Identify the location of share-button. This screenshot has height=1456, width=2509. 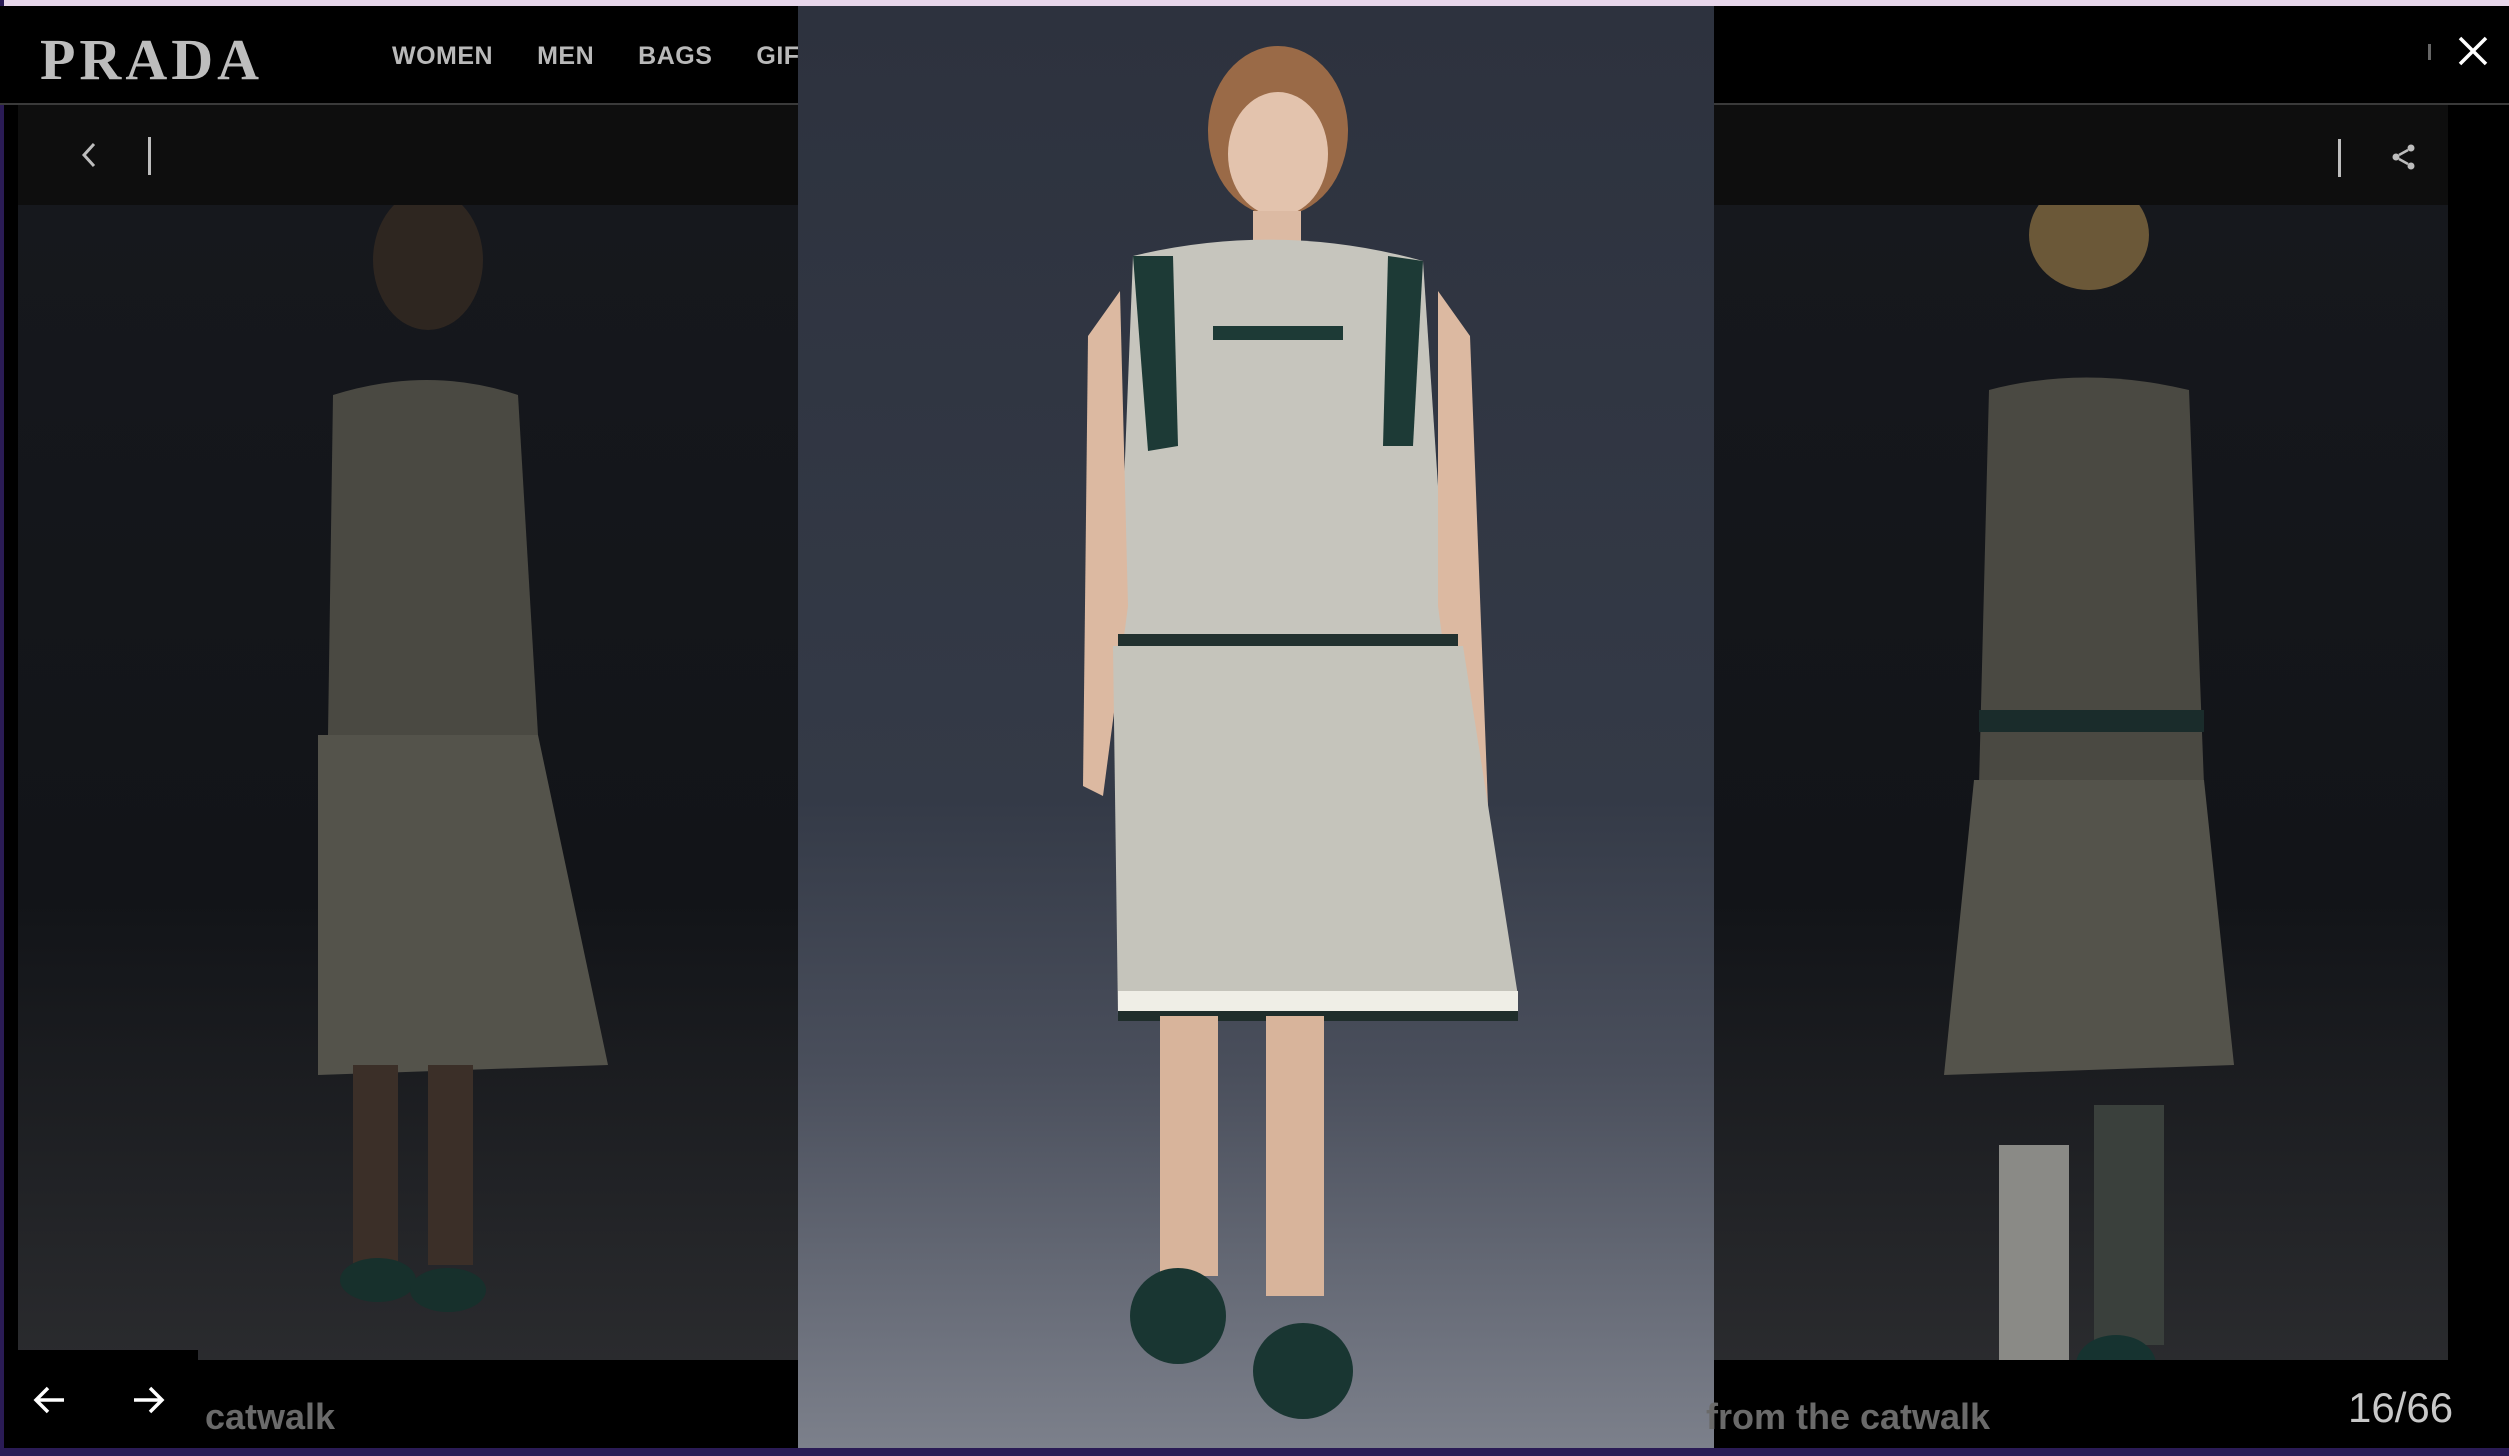
(2404, 157).